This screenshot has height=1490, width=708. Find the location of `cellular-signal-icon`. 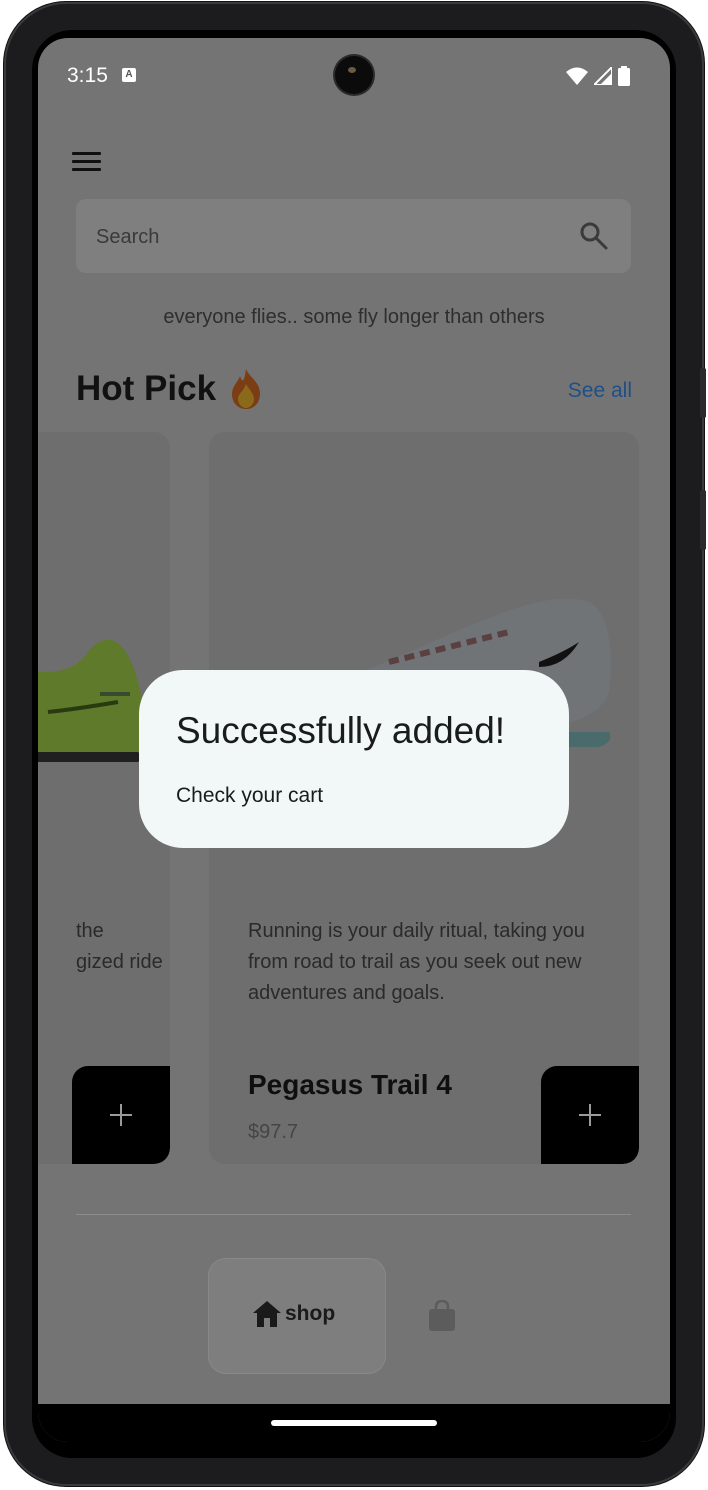

cellular-signal-icon is located at coordinates (603, 76).